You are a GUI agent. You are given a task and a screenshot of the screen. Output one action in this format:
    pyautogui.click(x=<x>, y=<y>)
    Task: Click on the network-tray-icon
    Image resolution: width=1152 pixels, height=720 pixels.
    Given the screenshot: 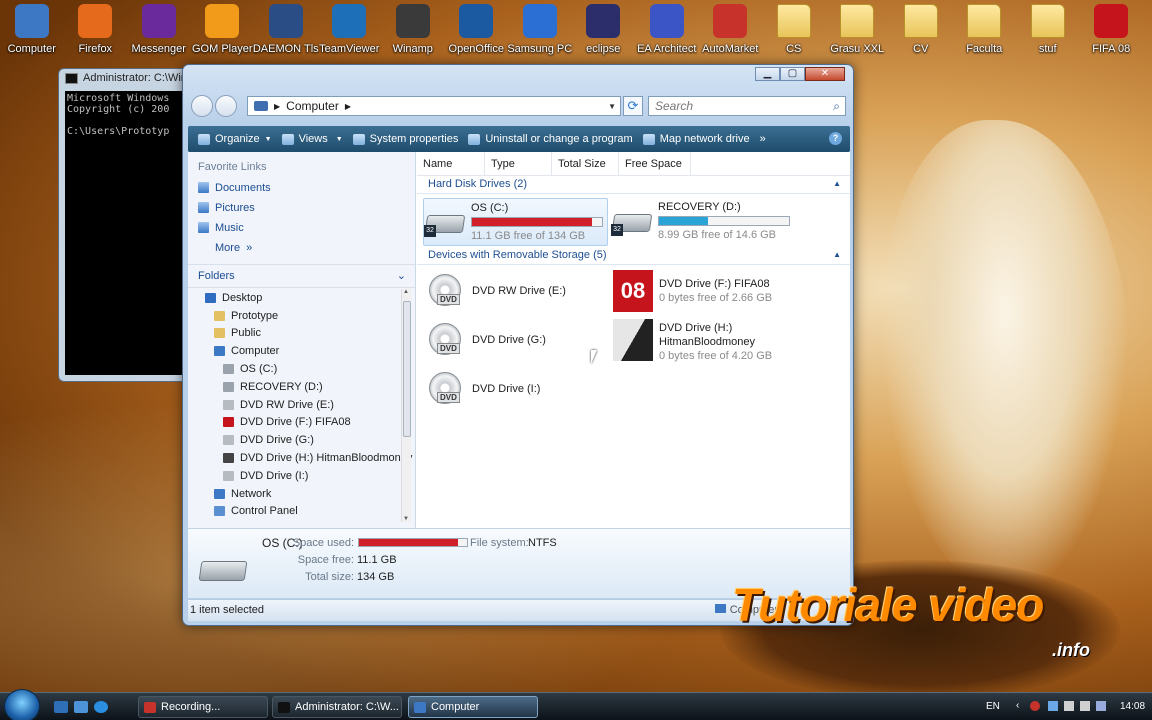 What is the action you would take?
    pyautogui.click(x=1053, y=706)
    